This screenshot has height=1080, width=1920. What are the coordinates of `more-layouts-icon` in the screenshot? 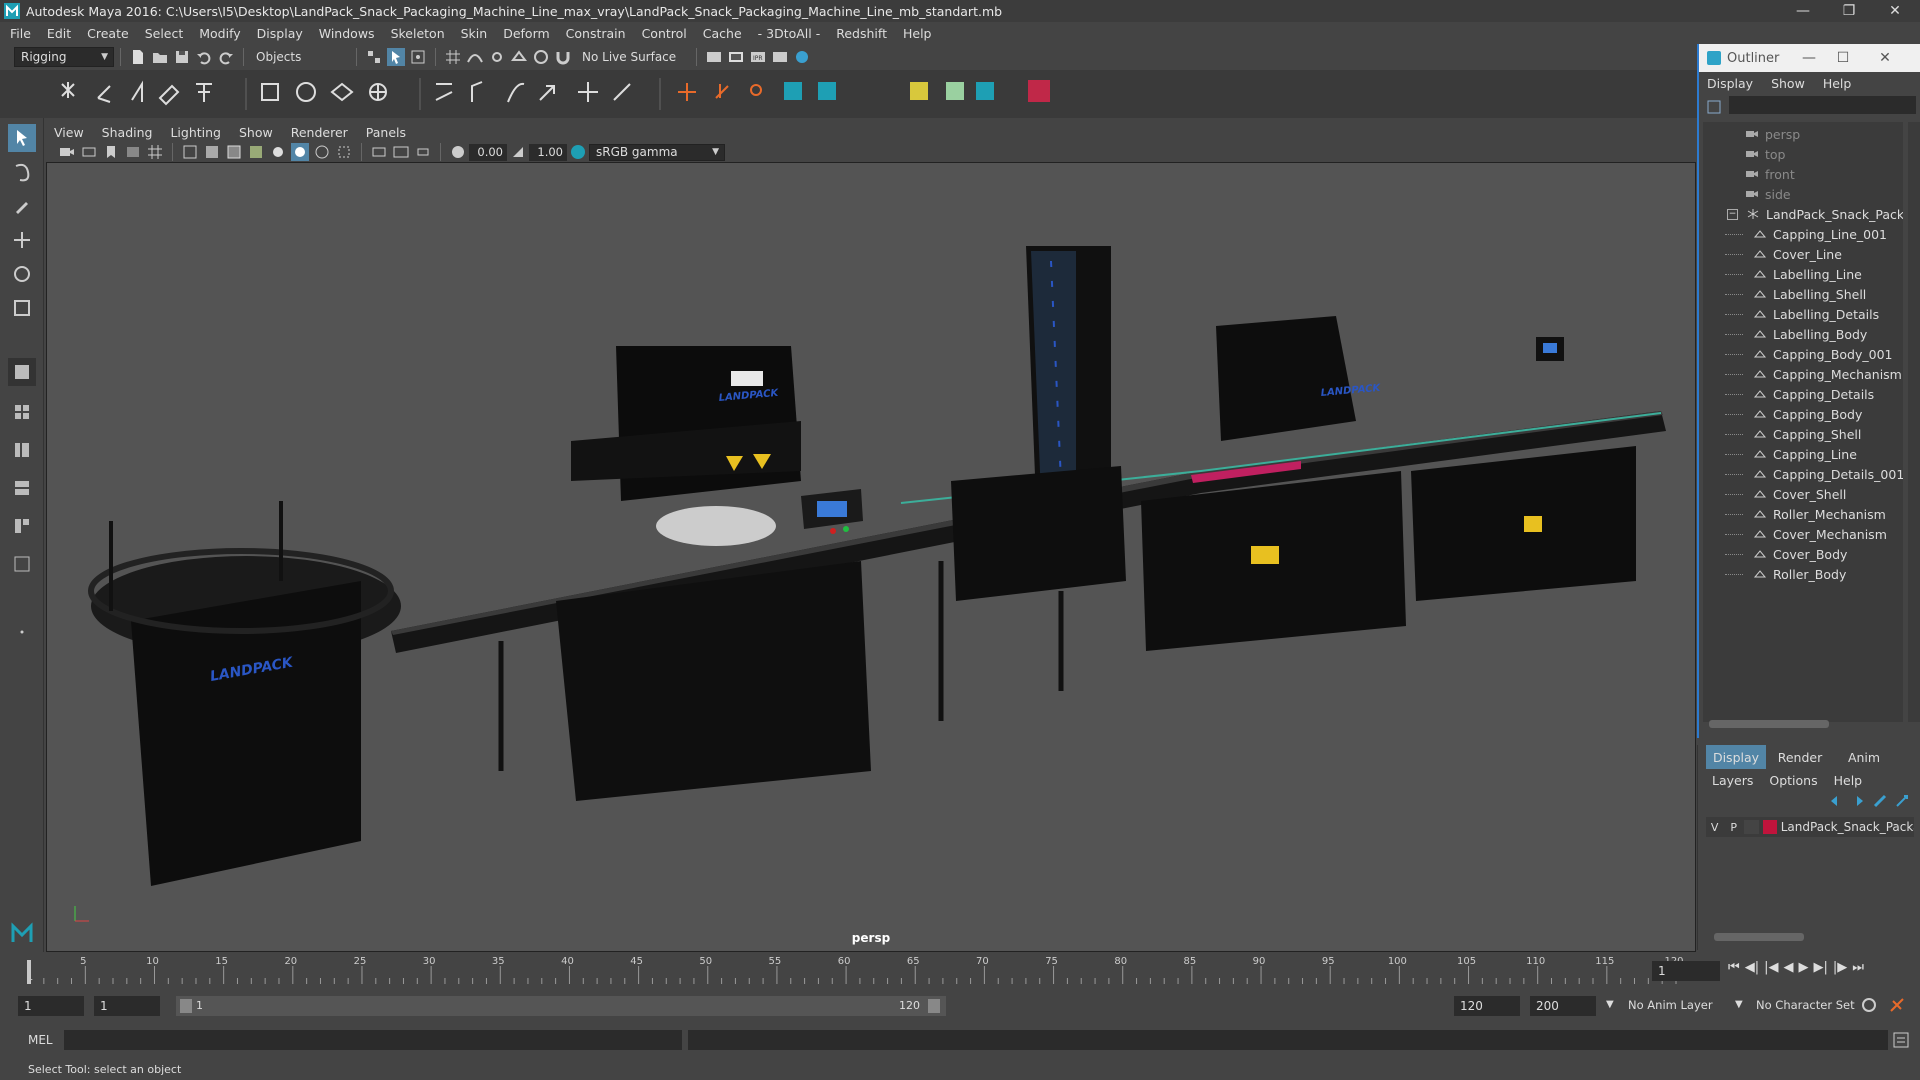 It's located at (22, 632).